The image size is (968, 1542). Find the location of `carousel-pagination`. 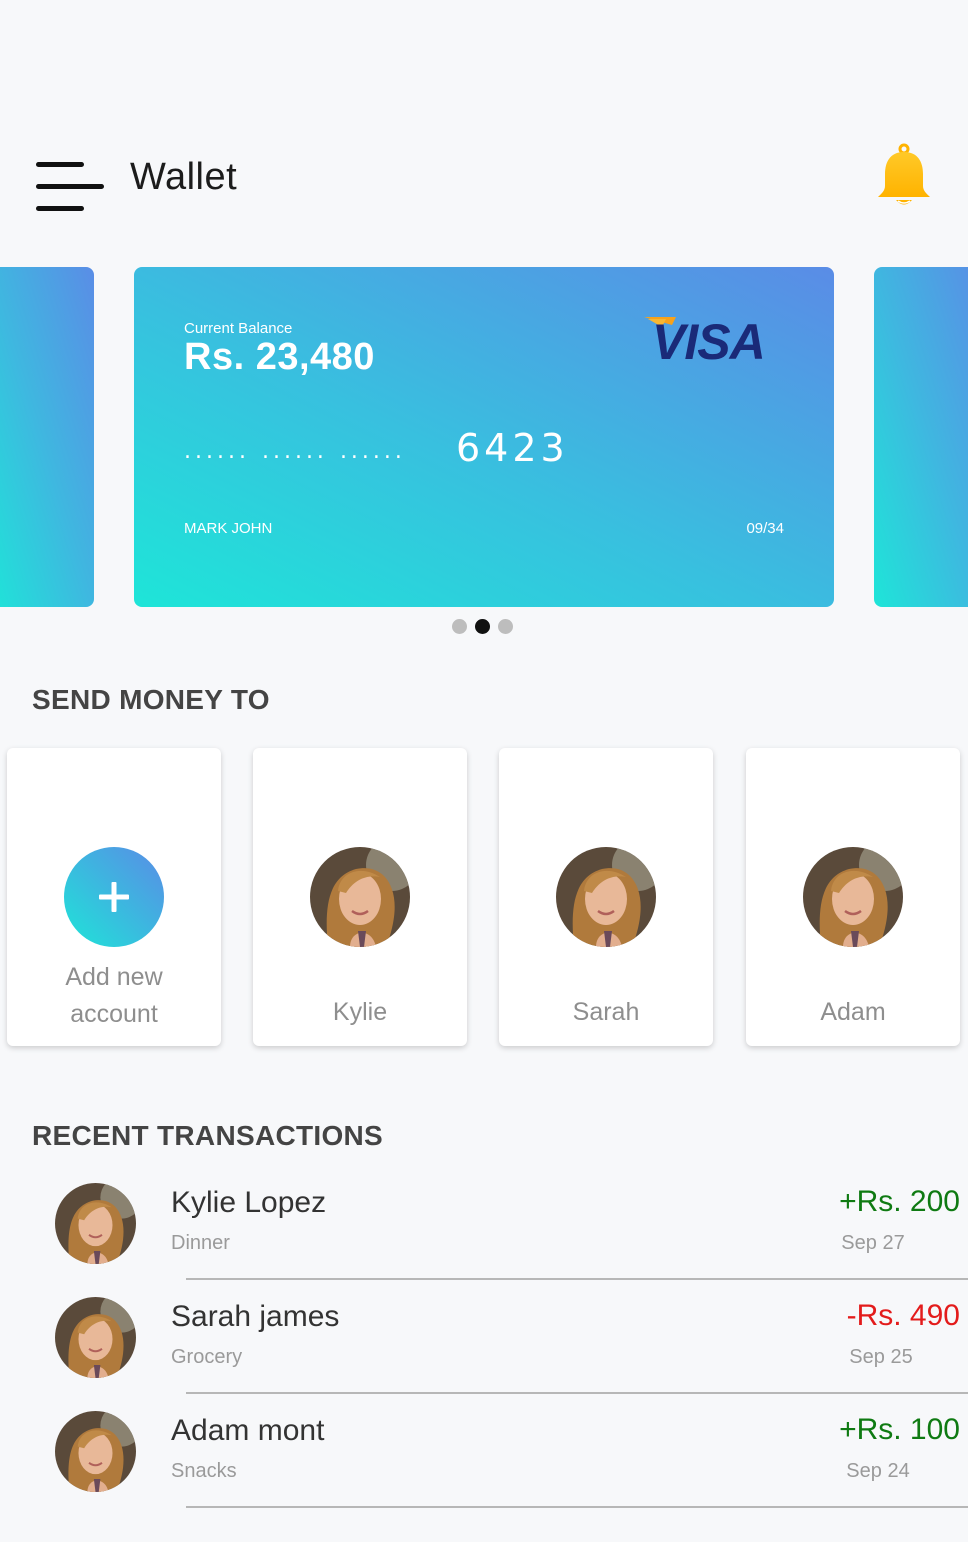

carousel-pagination is located at coordinates (482, 626).